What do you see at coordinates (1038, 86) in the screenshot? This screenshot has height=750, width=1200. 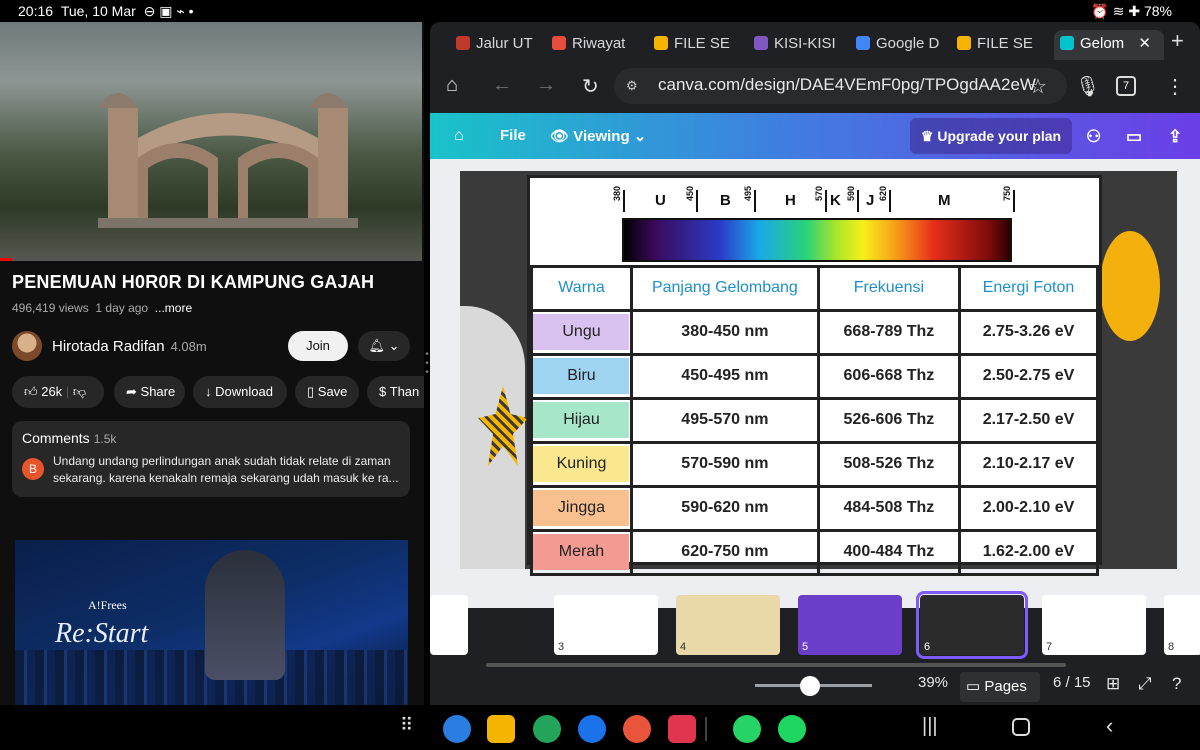 I see `bookmark-star-icon: ☆` at bounding box center [1038, 86].